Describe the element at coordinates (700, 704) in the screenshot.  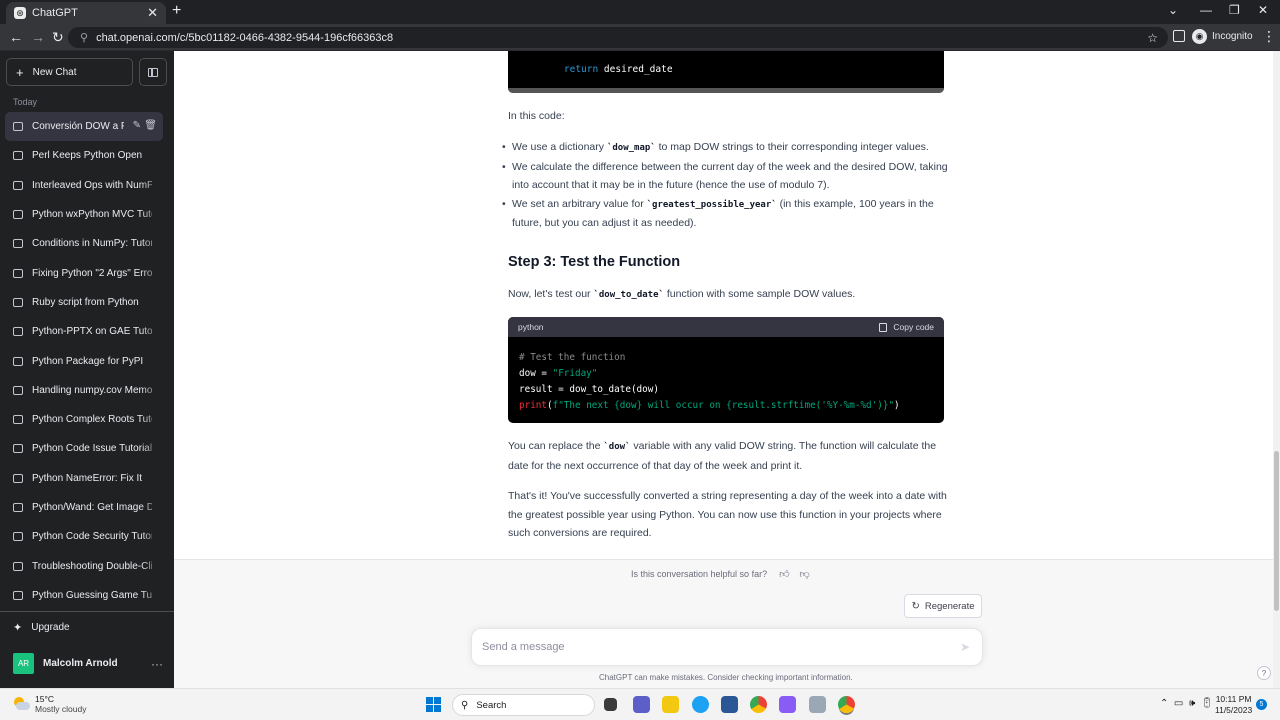
I see `edge-browser-icon` at that location.